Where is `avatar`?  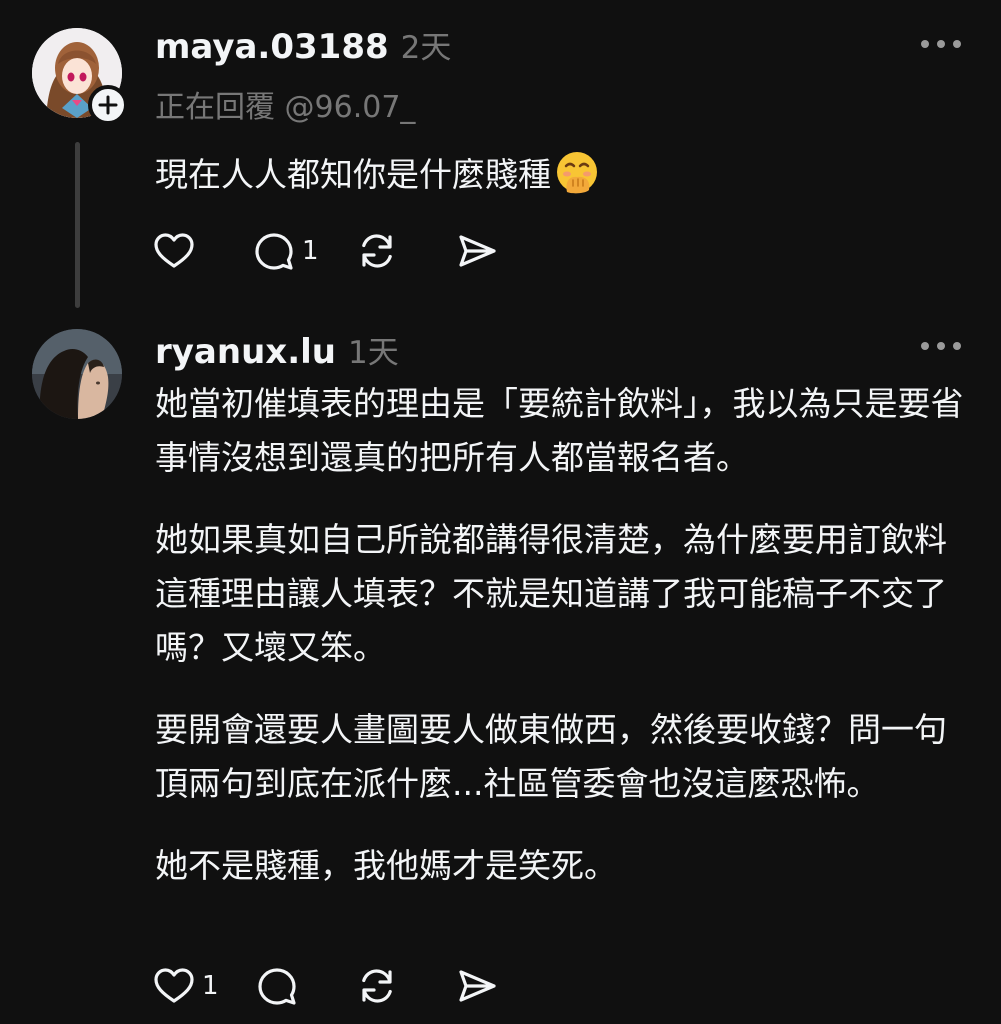 avatar is located at coordinates (77, 374).